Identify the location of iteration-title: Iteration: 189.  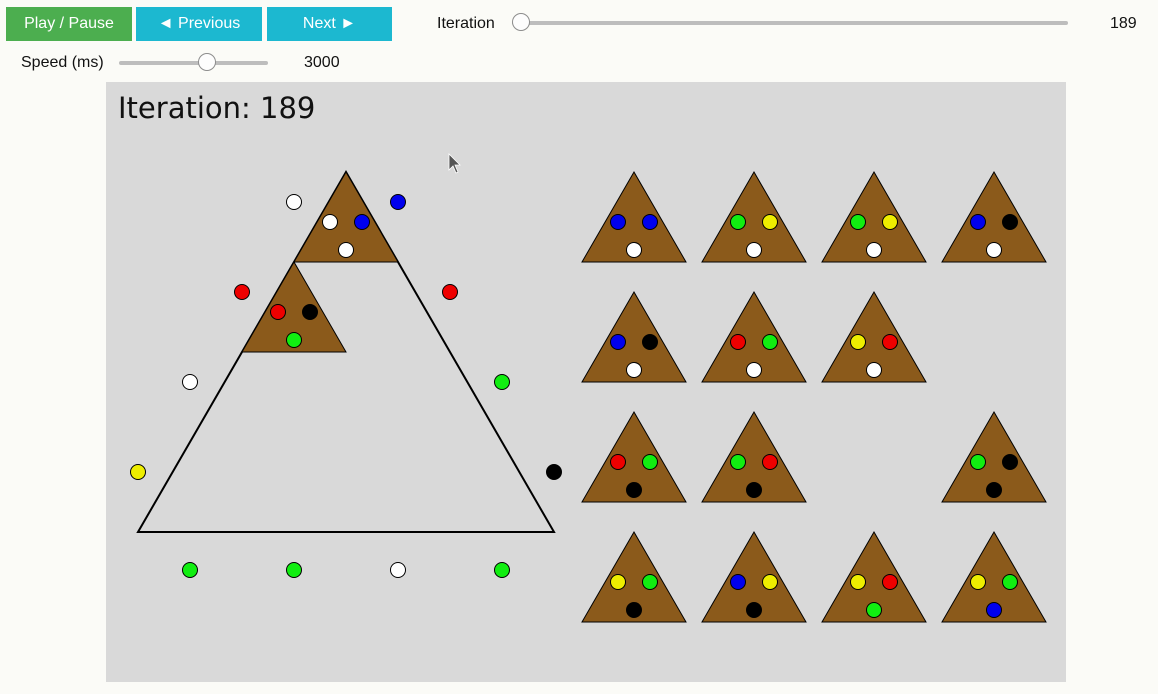
(216, 108).